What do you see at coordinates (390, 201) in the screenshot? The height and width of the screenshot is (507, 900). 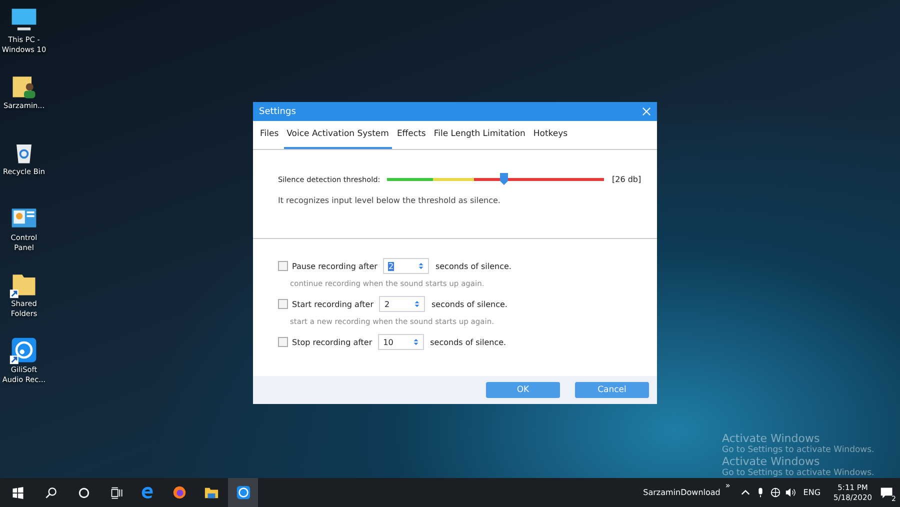 I see `threshold-hint: It recognizes input level below the threshold as silence.` at bounding box center [390, 201].